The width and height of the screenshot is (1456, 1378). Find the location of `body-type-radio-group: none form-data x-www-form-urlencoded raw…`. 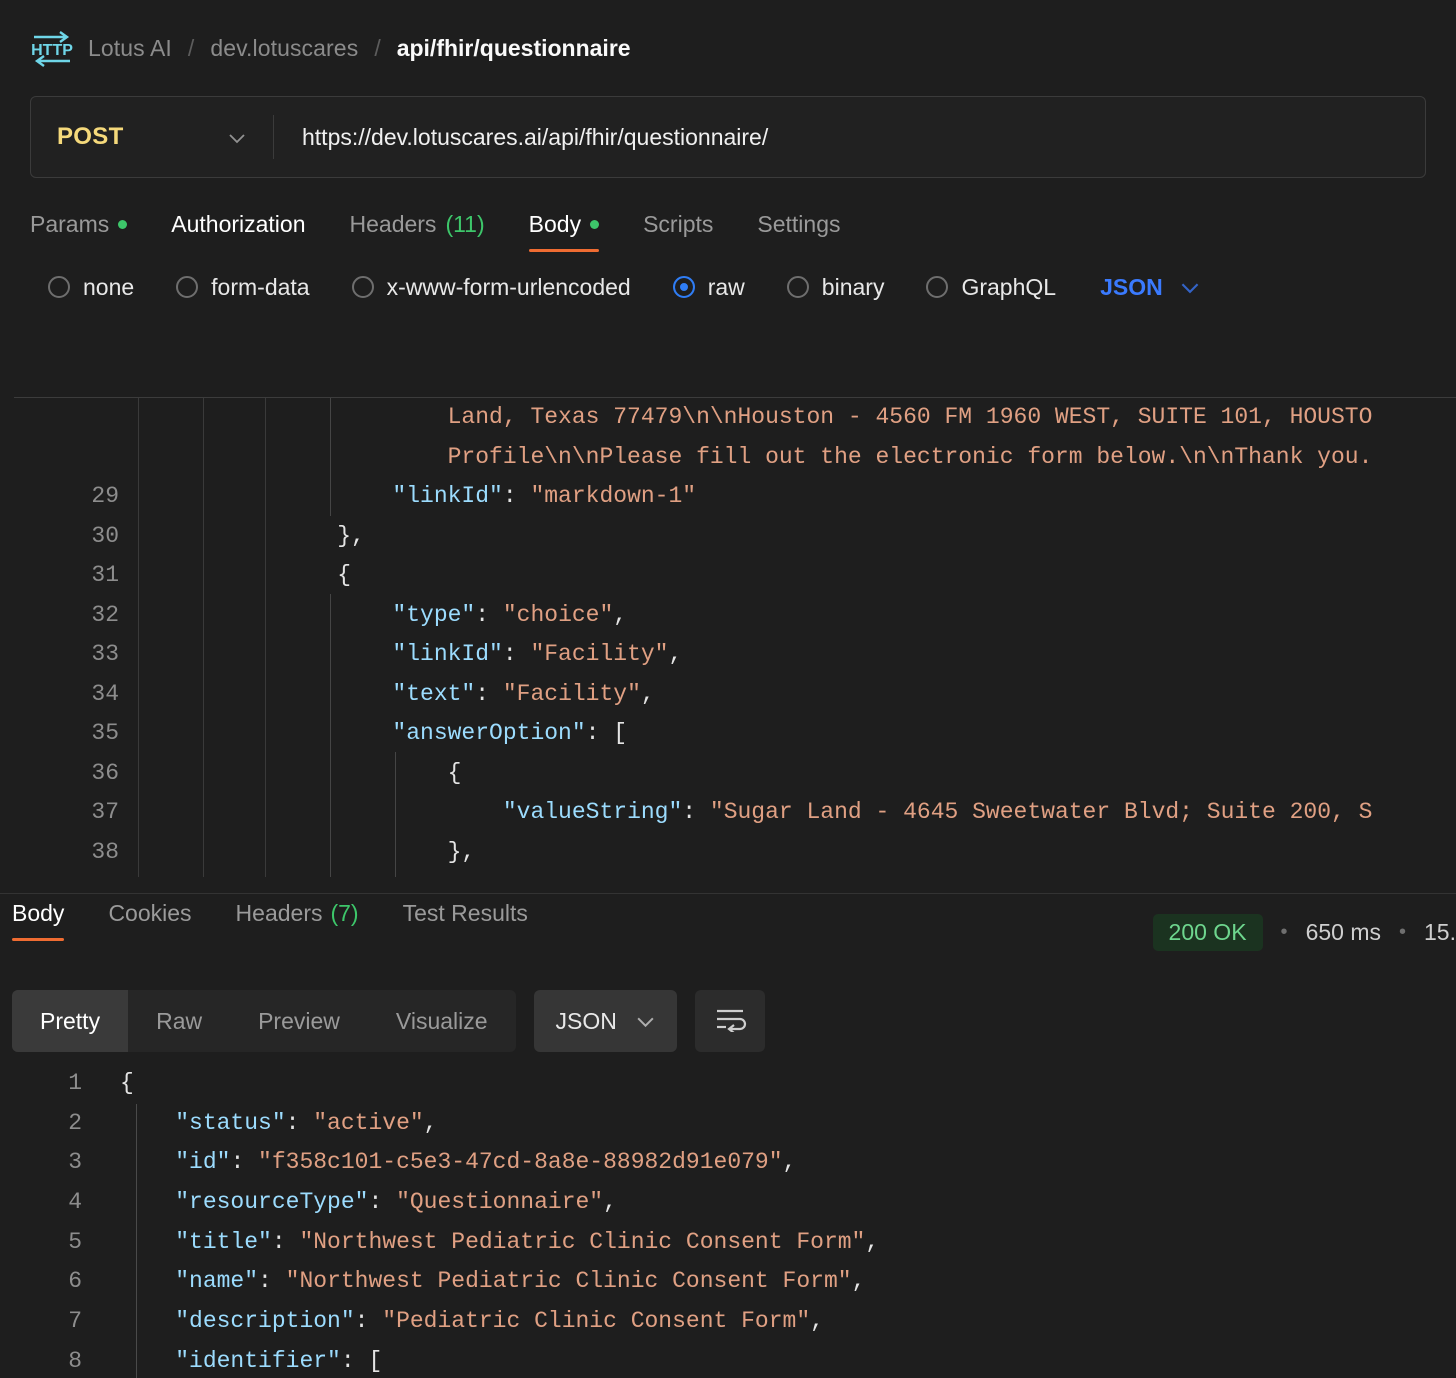

body-type-radio-group: none form-data x-www-form-urlencoded raw… is located at coordinates (728, 287).